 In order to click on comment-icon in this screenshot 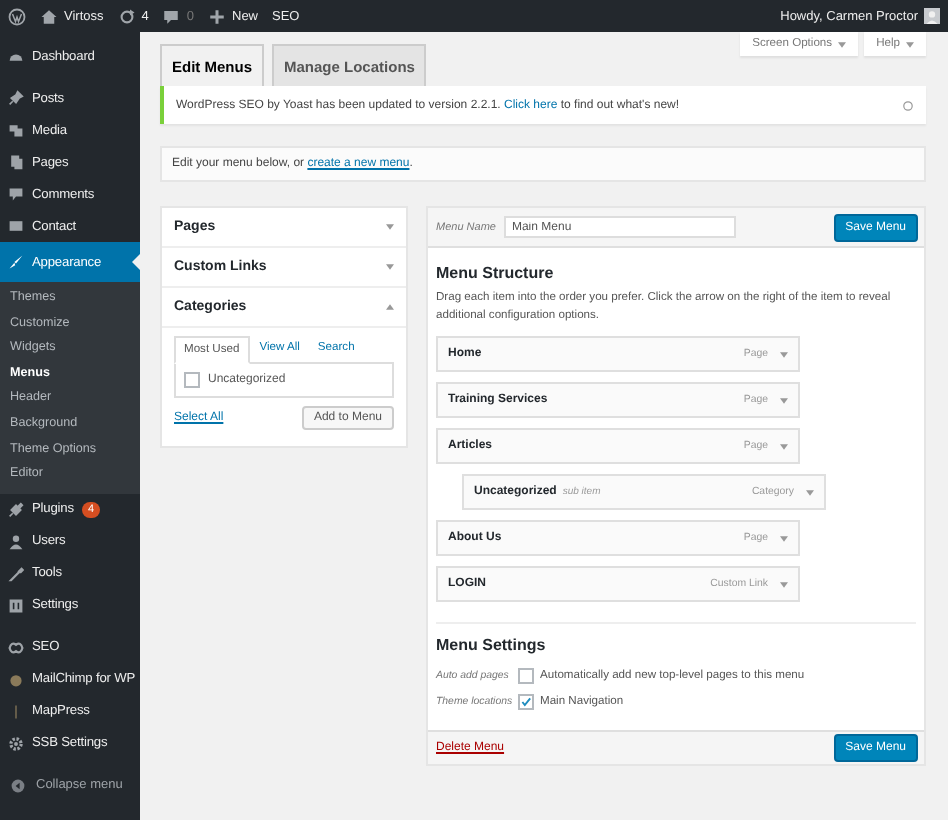, I will do `click(171, 16)`.